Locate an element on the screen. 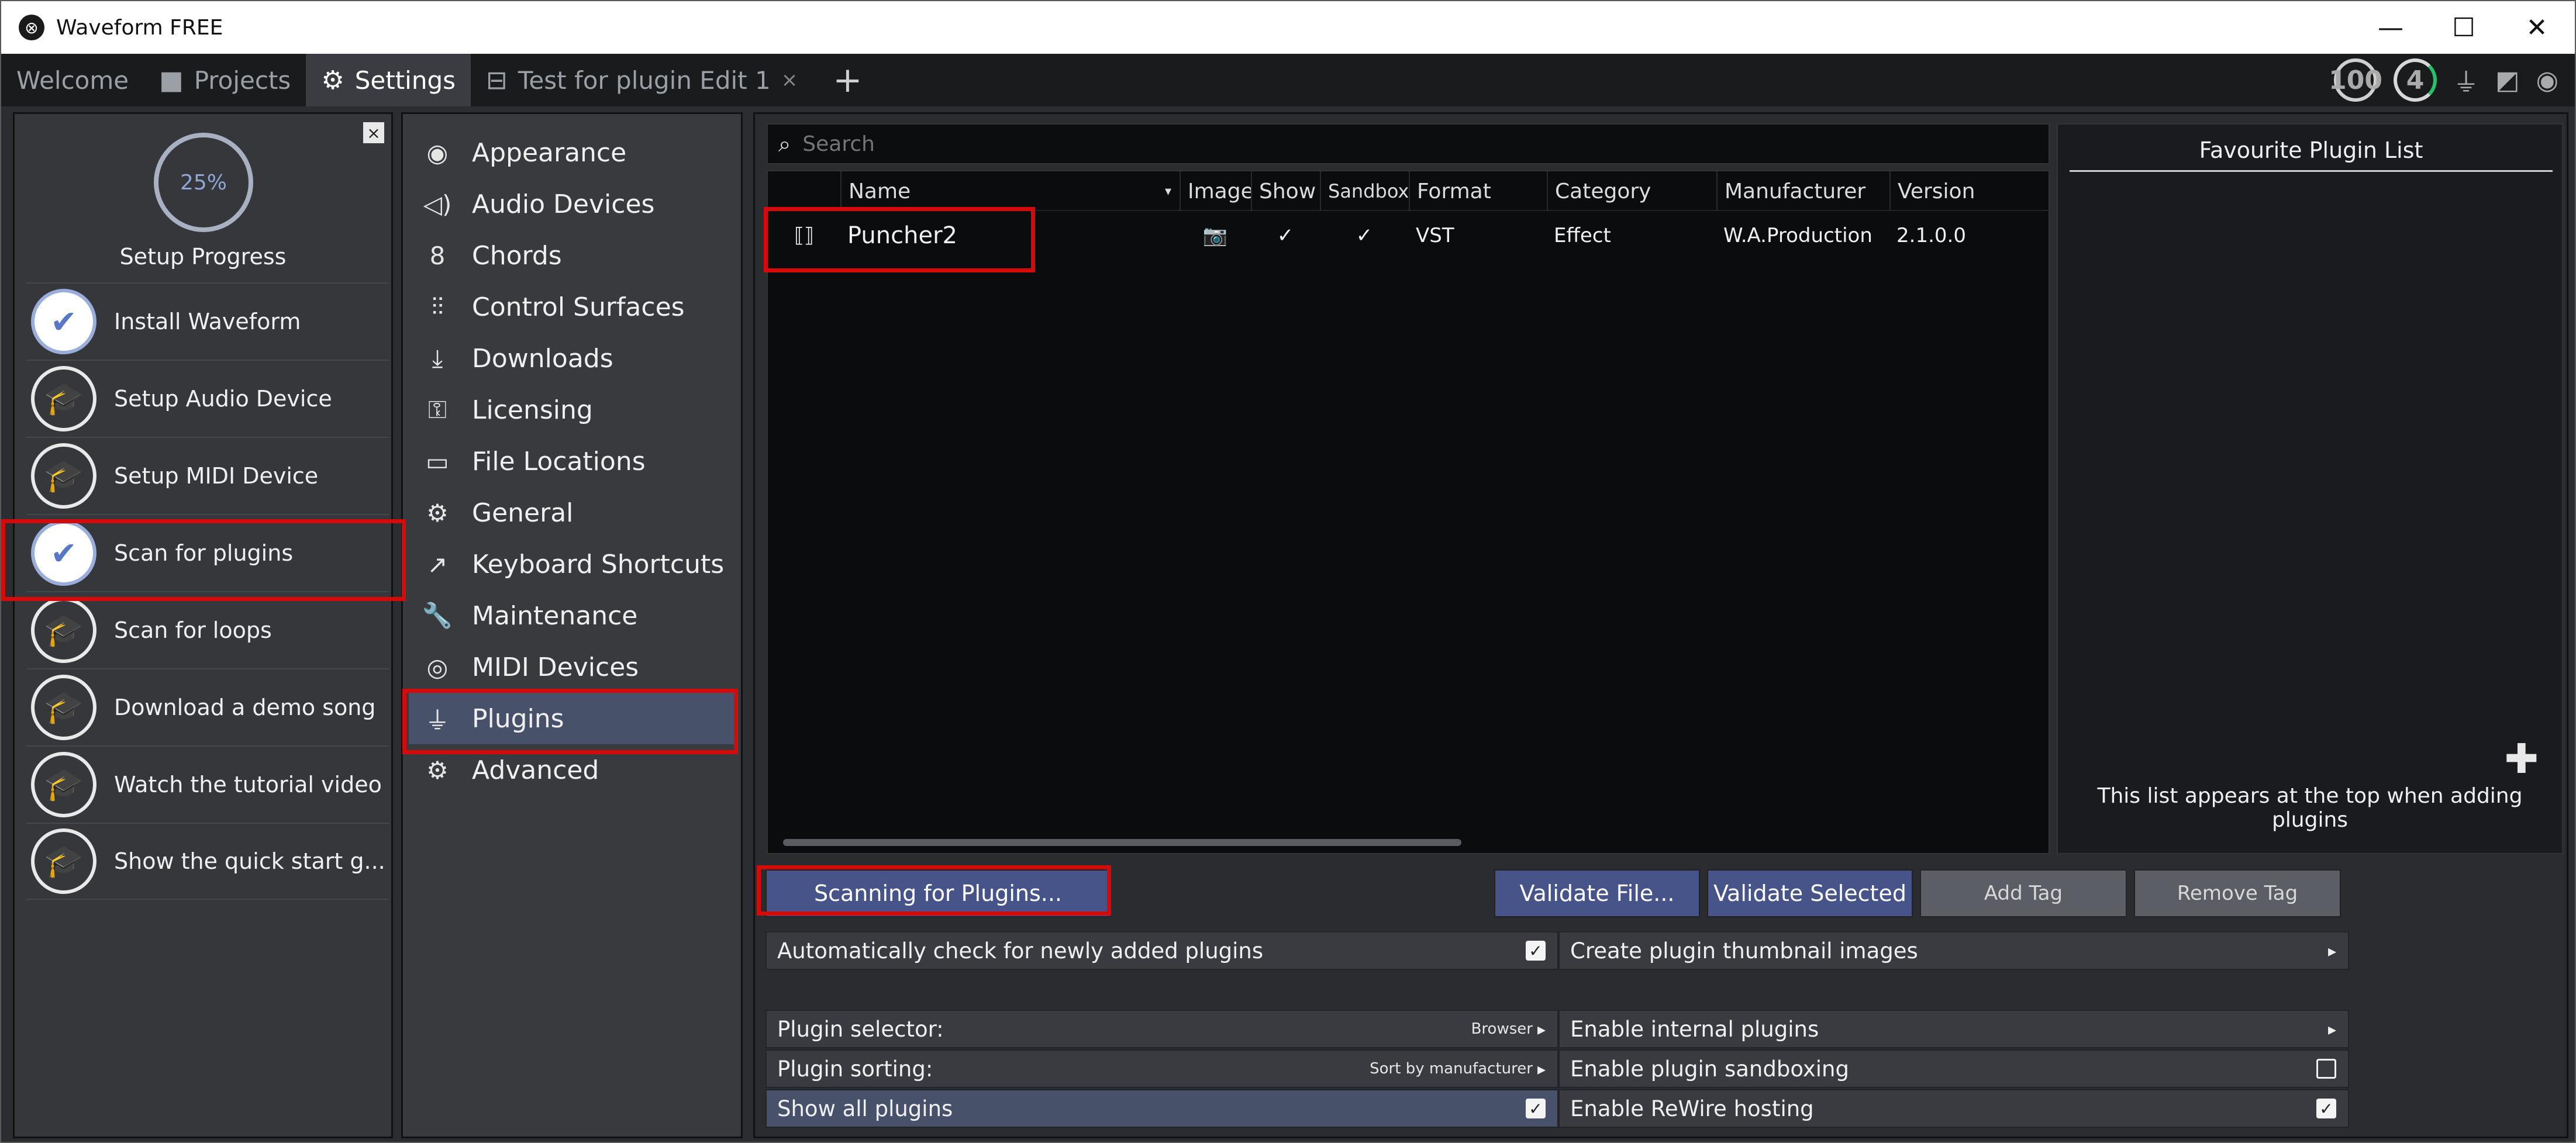 The height and width of the screenshot is (1143, 2576). plugin-selector-row: Plugin selector: Browser ▸ is located at coordinates (1161, 1029).